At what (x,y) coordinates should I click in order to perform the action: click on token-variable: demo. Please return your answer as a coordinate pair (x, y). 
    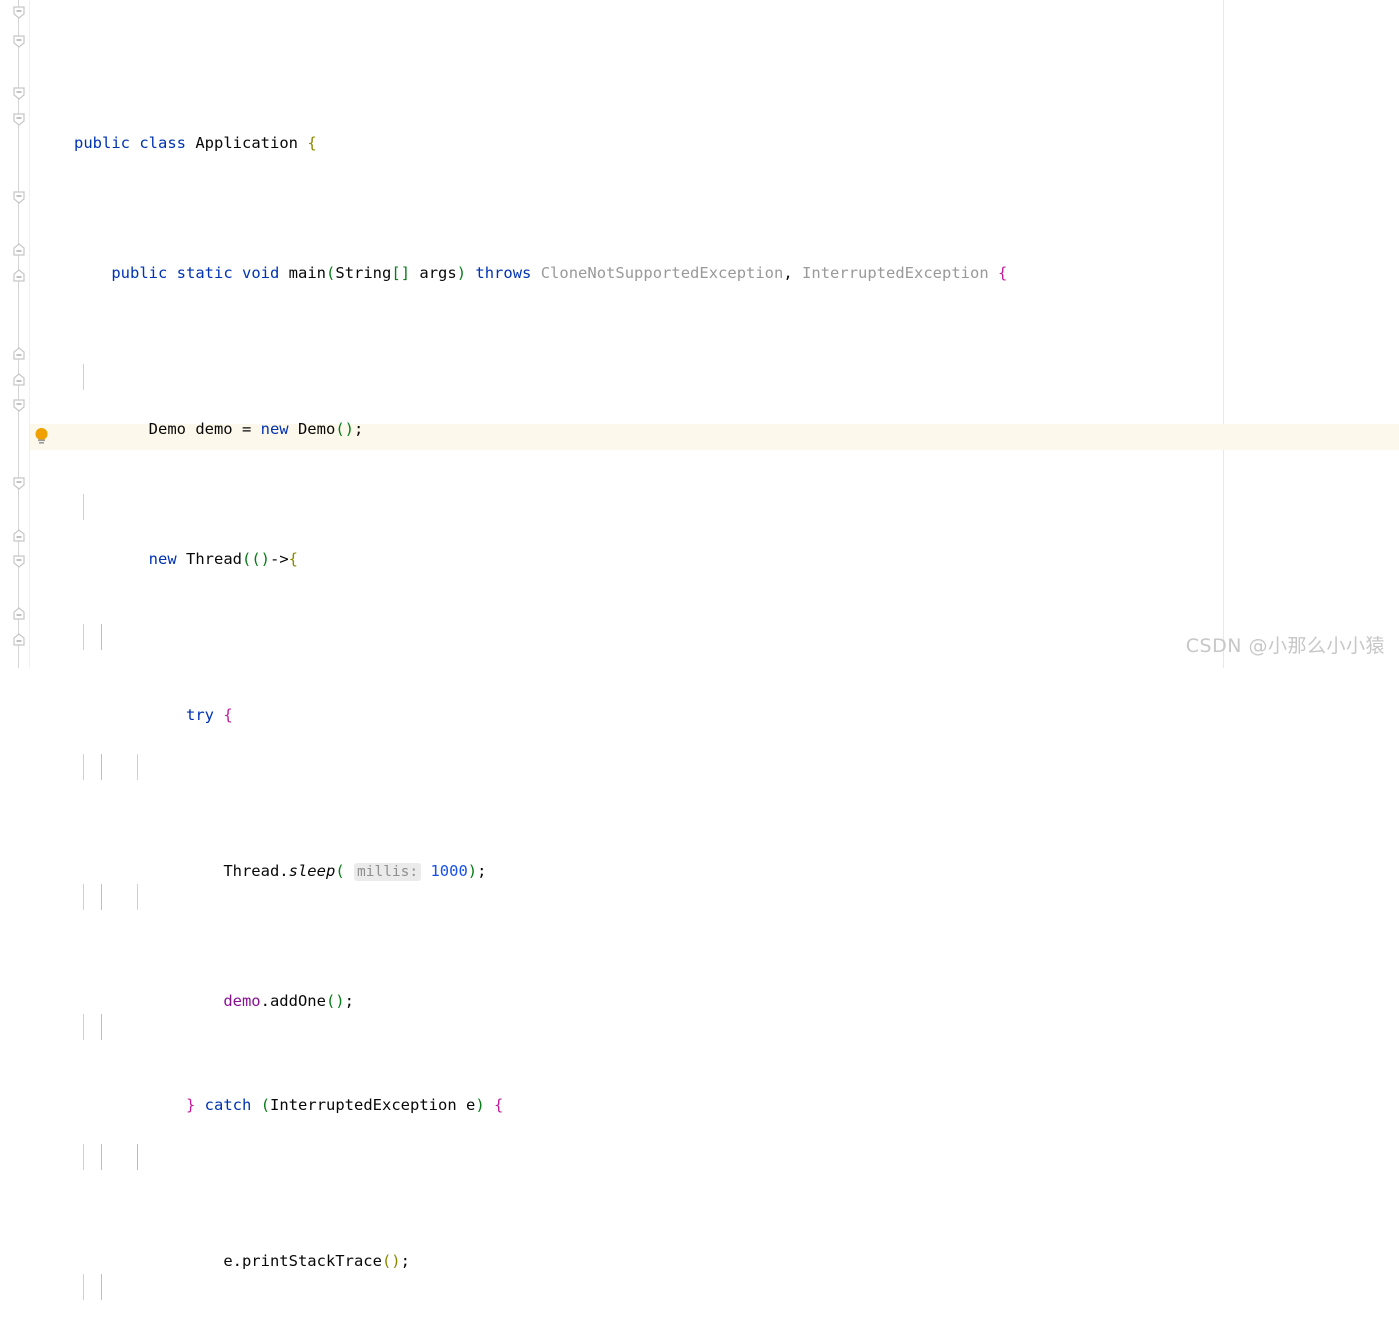
    Looking at the image, I should click on (242, 1001).